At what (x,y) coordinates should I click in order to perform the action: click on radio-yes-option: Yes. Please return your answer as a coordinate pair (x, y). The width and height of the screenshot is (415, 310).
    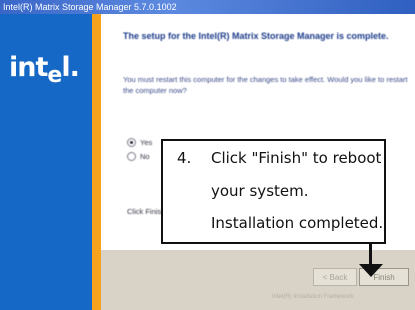
    Looking at the image, I should click on (139, 142).